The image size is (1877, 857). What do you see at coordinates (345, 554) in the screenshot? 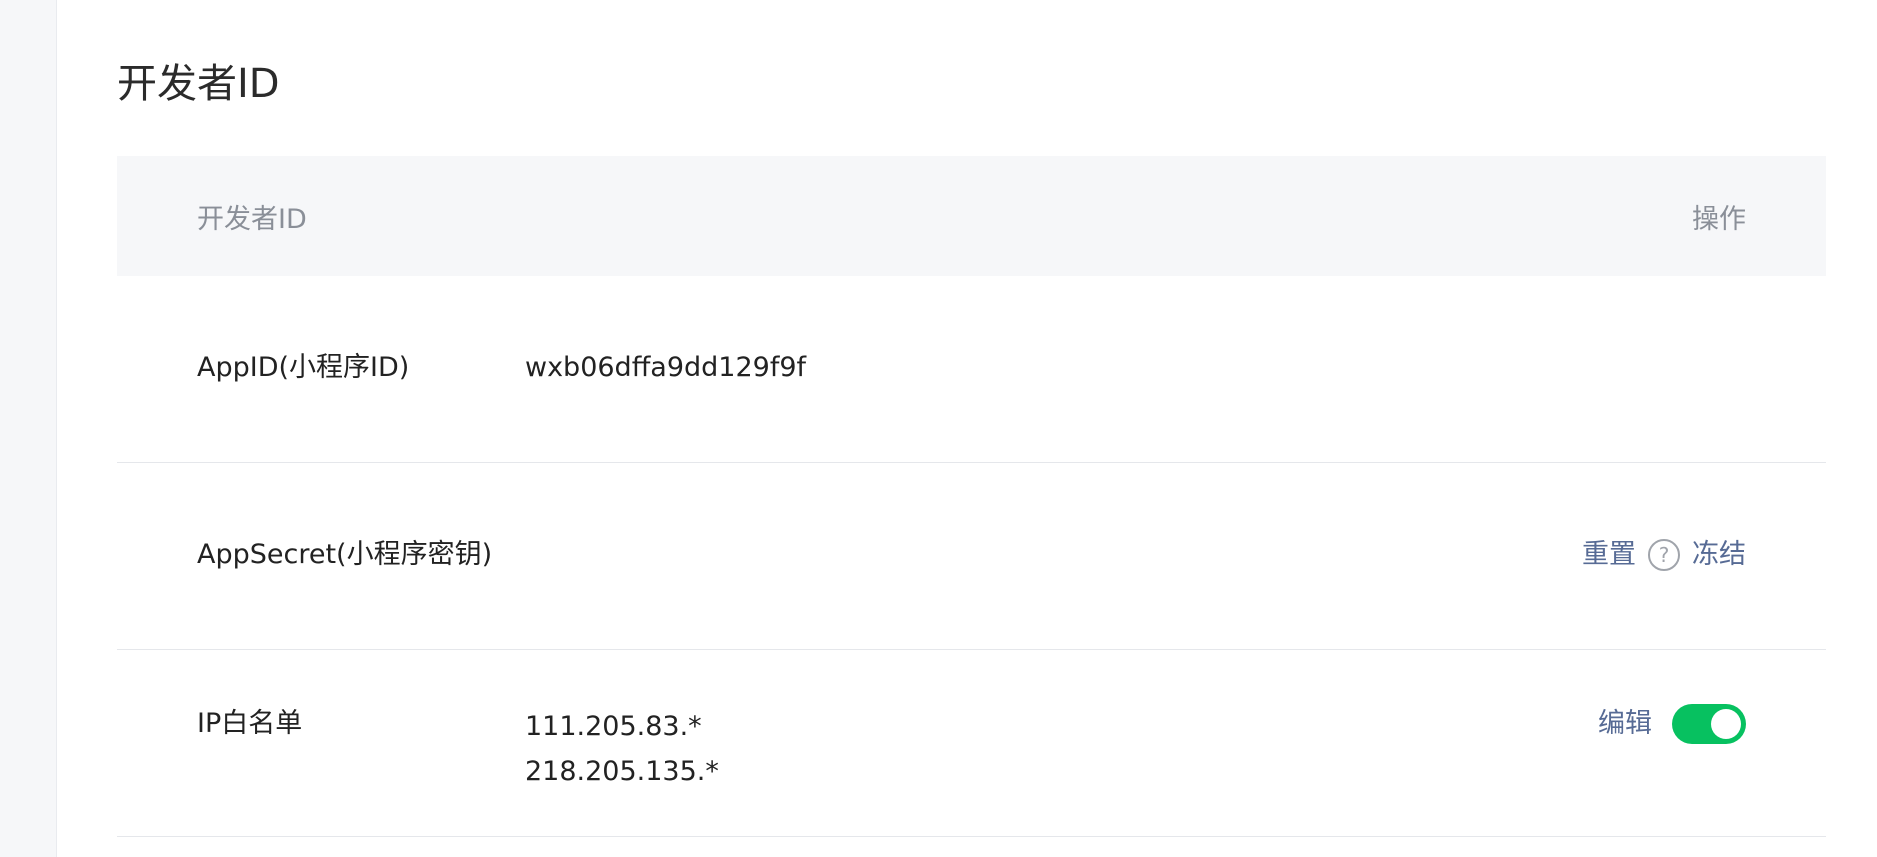
I see `appsecret-label: AppSecret(小程序密钥)` at bounding box center [345, 554].